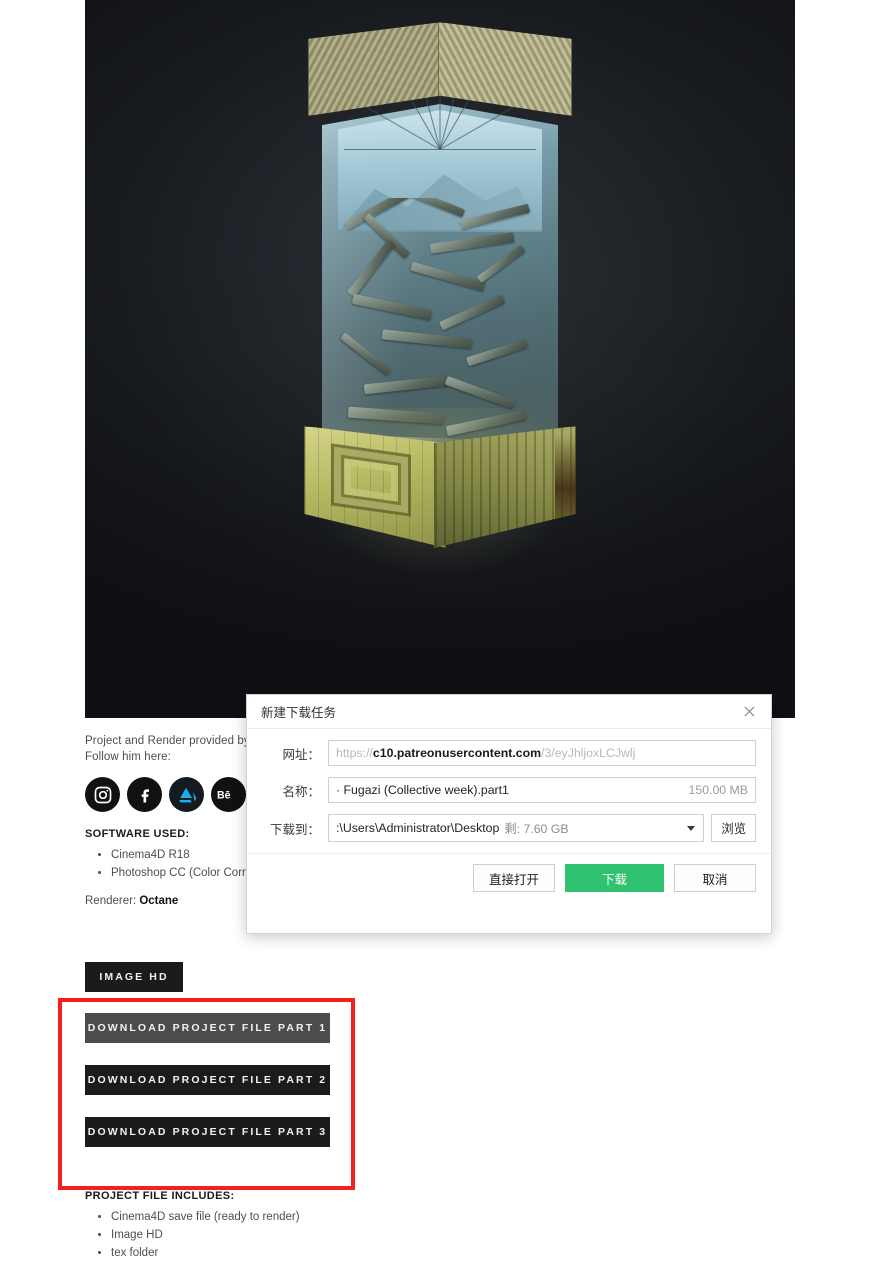  I want to click on dialog-footer: 直接打开 下载 取消, so click(509, 873).